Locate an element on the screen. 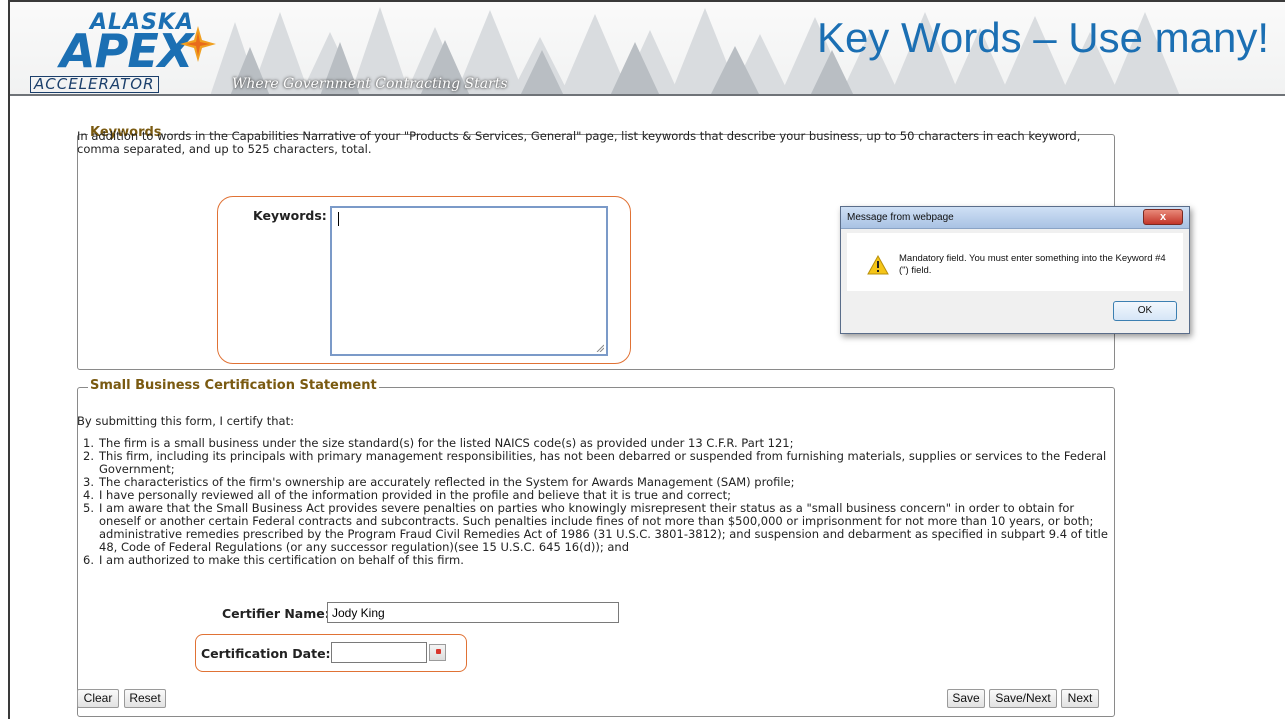 This screenshot has height=719, width=1285. logo-main-text: APEX is located at coordinates (126, 51).